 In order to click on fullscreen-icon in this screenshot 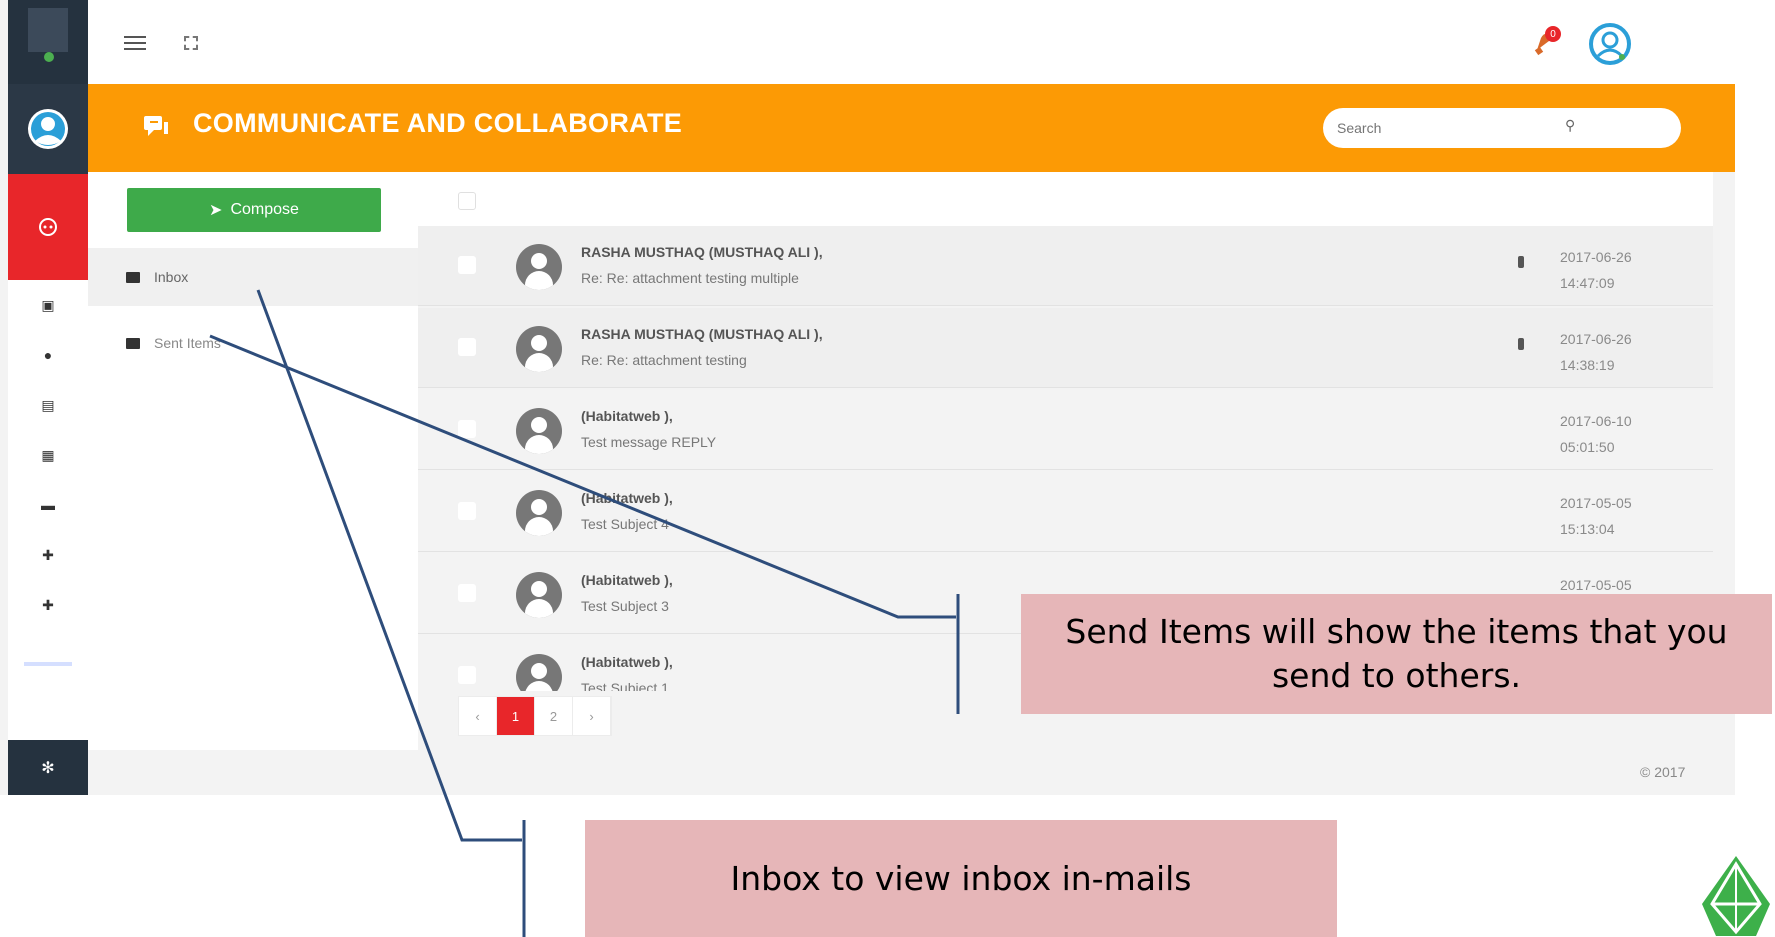, I will do `click(191, 43)`.